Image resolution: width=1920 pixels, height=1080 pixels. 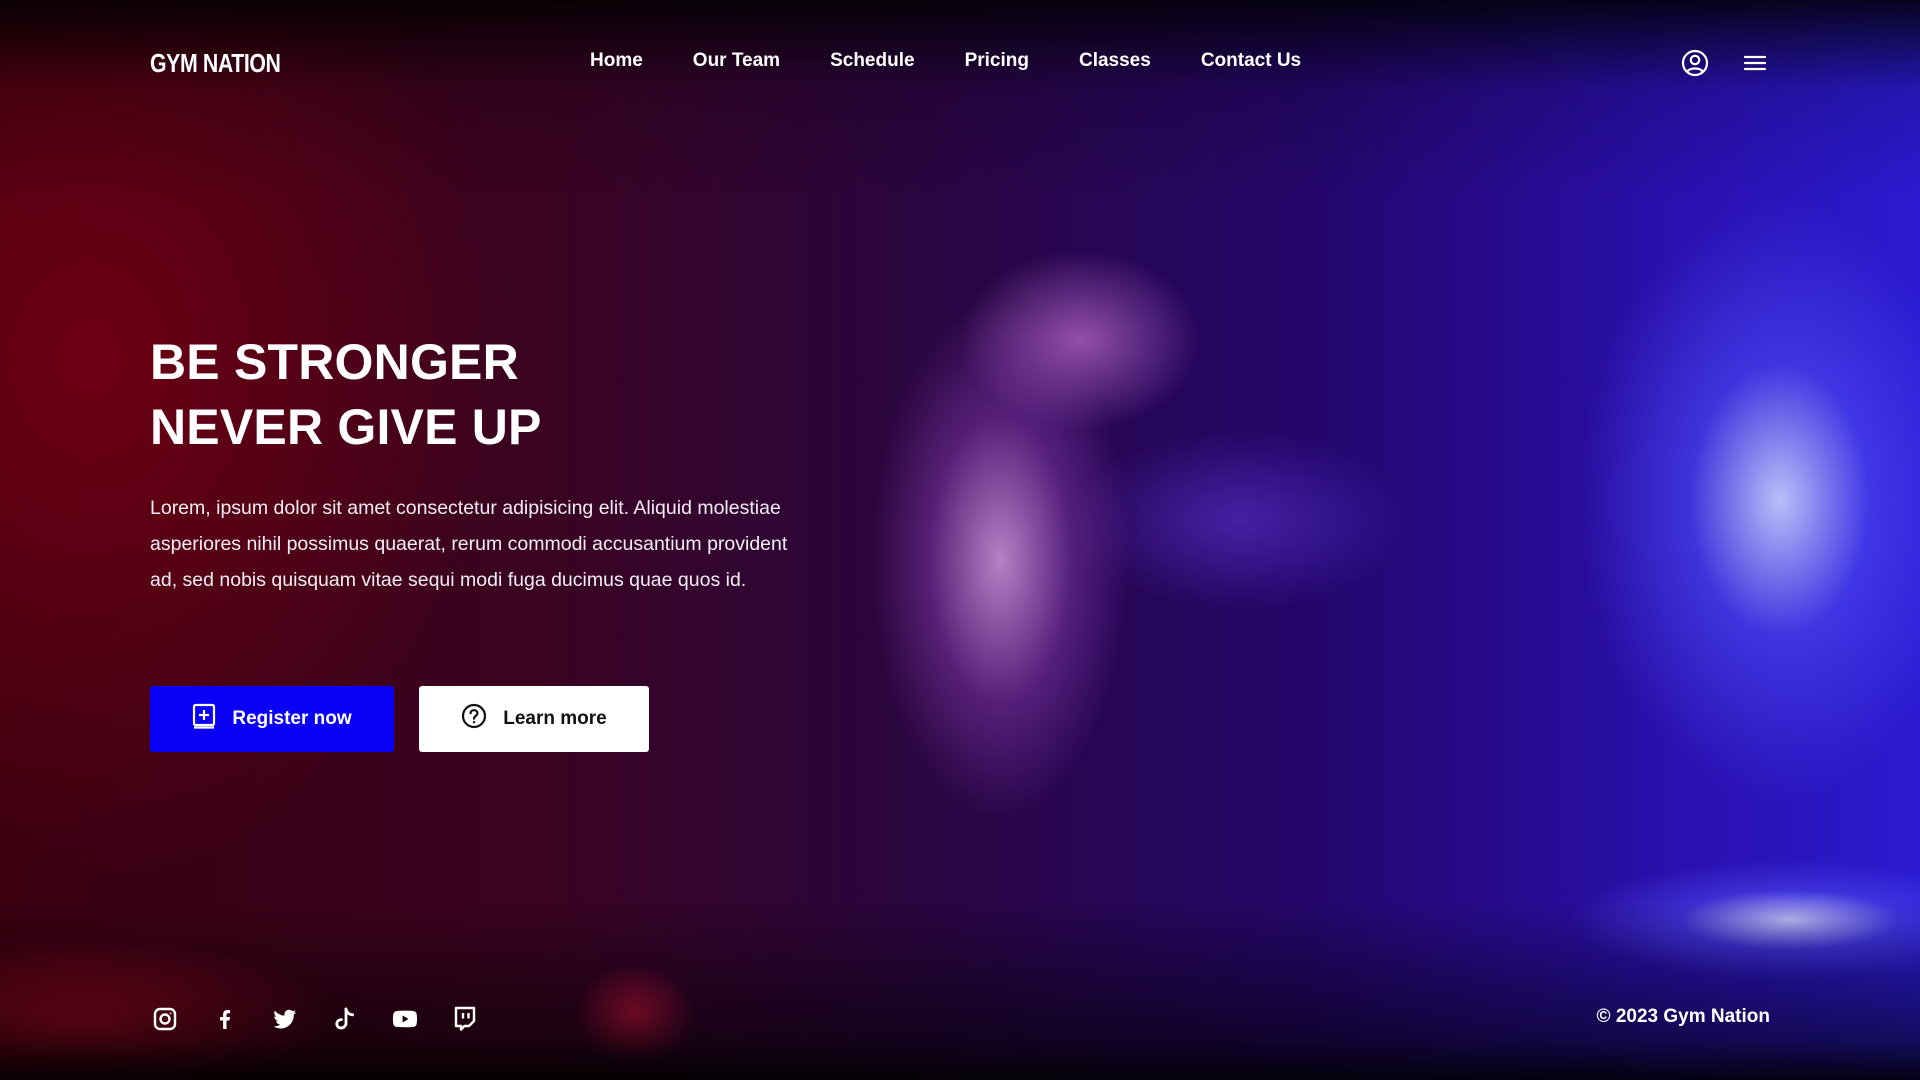 What do you see at coordinates (346, 427) in the screenshot?
I see `headline-line-2: NEVER GIVE UP` at bounding box center [346, 427].